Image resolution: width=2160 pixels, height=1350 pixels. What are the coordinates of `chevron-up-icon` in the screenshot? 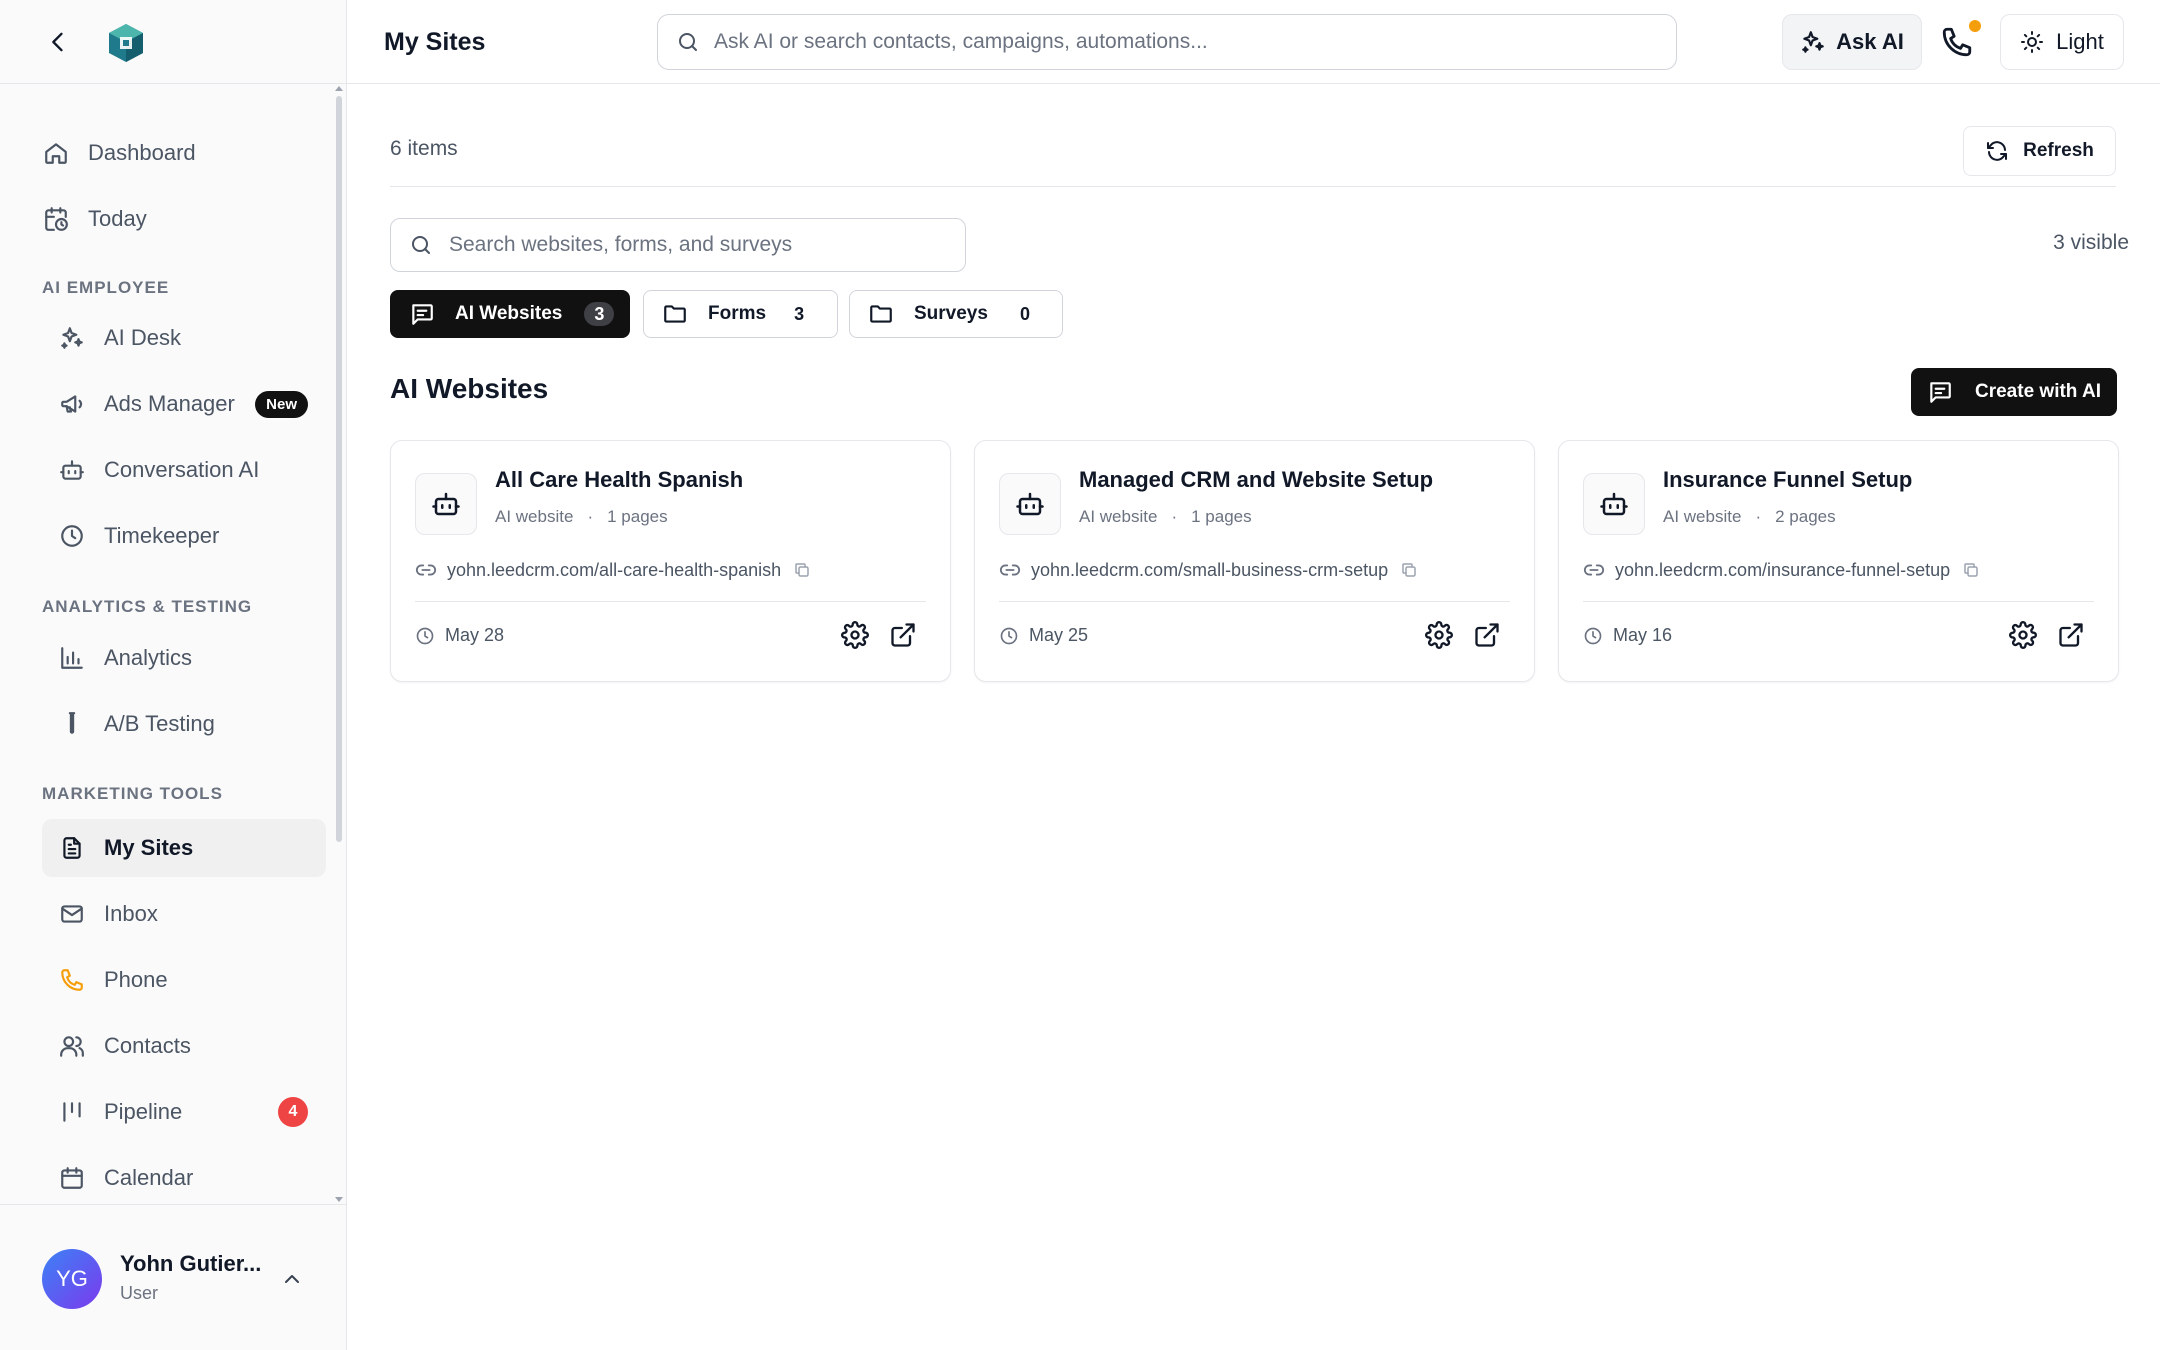 It's located at (292, 1279).